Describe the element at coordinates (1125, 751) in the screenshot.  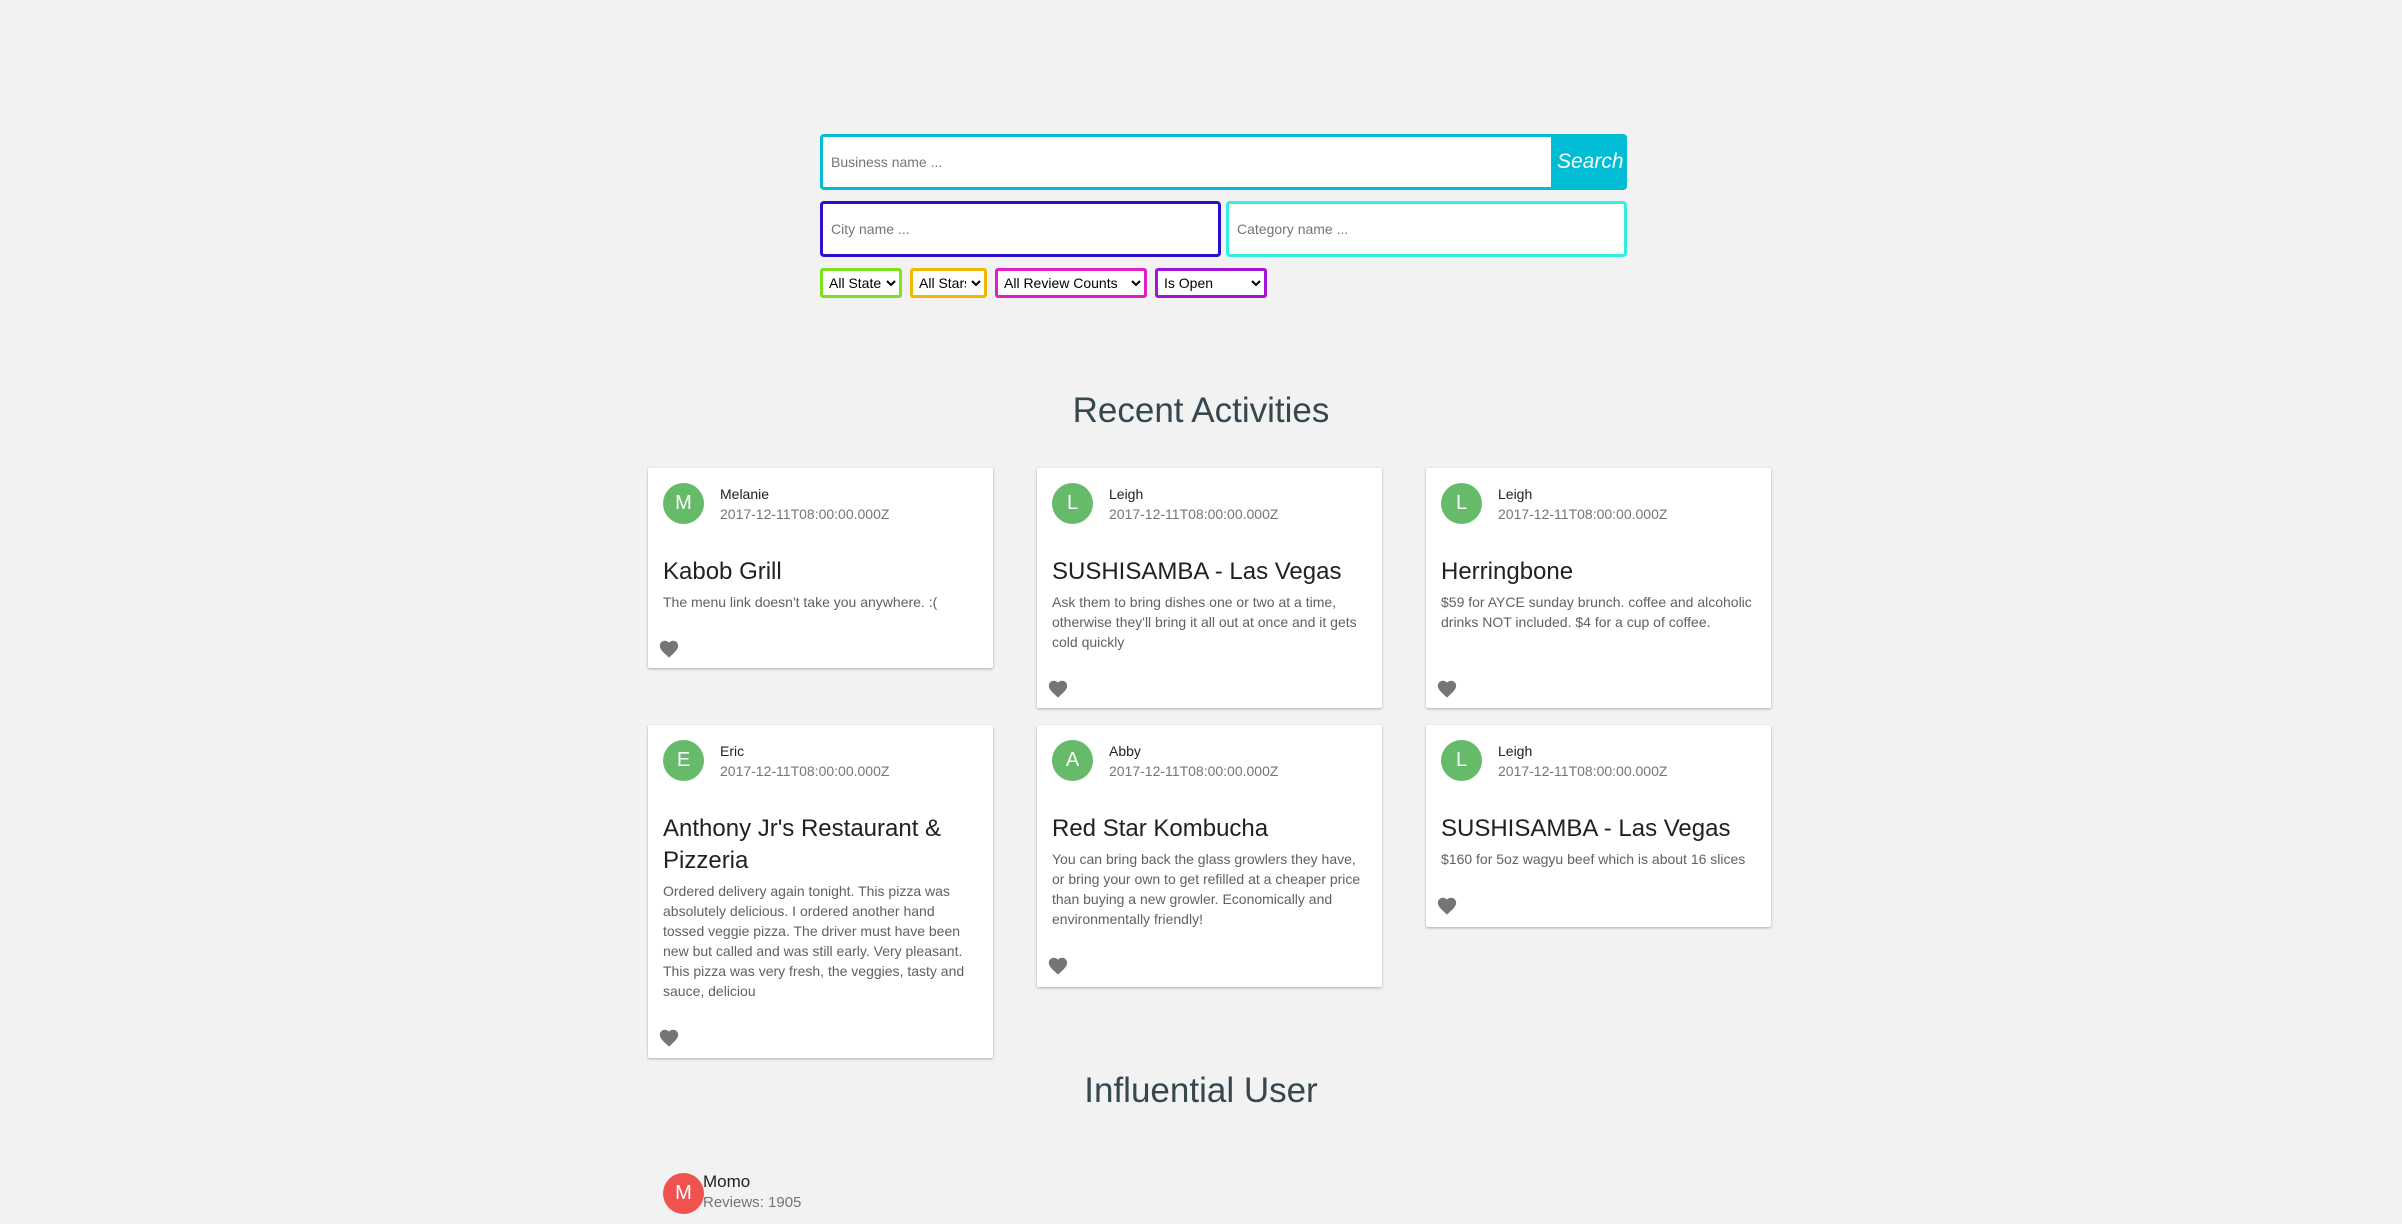
I see `user-name: Abby` at that location.